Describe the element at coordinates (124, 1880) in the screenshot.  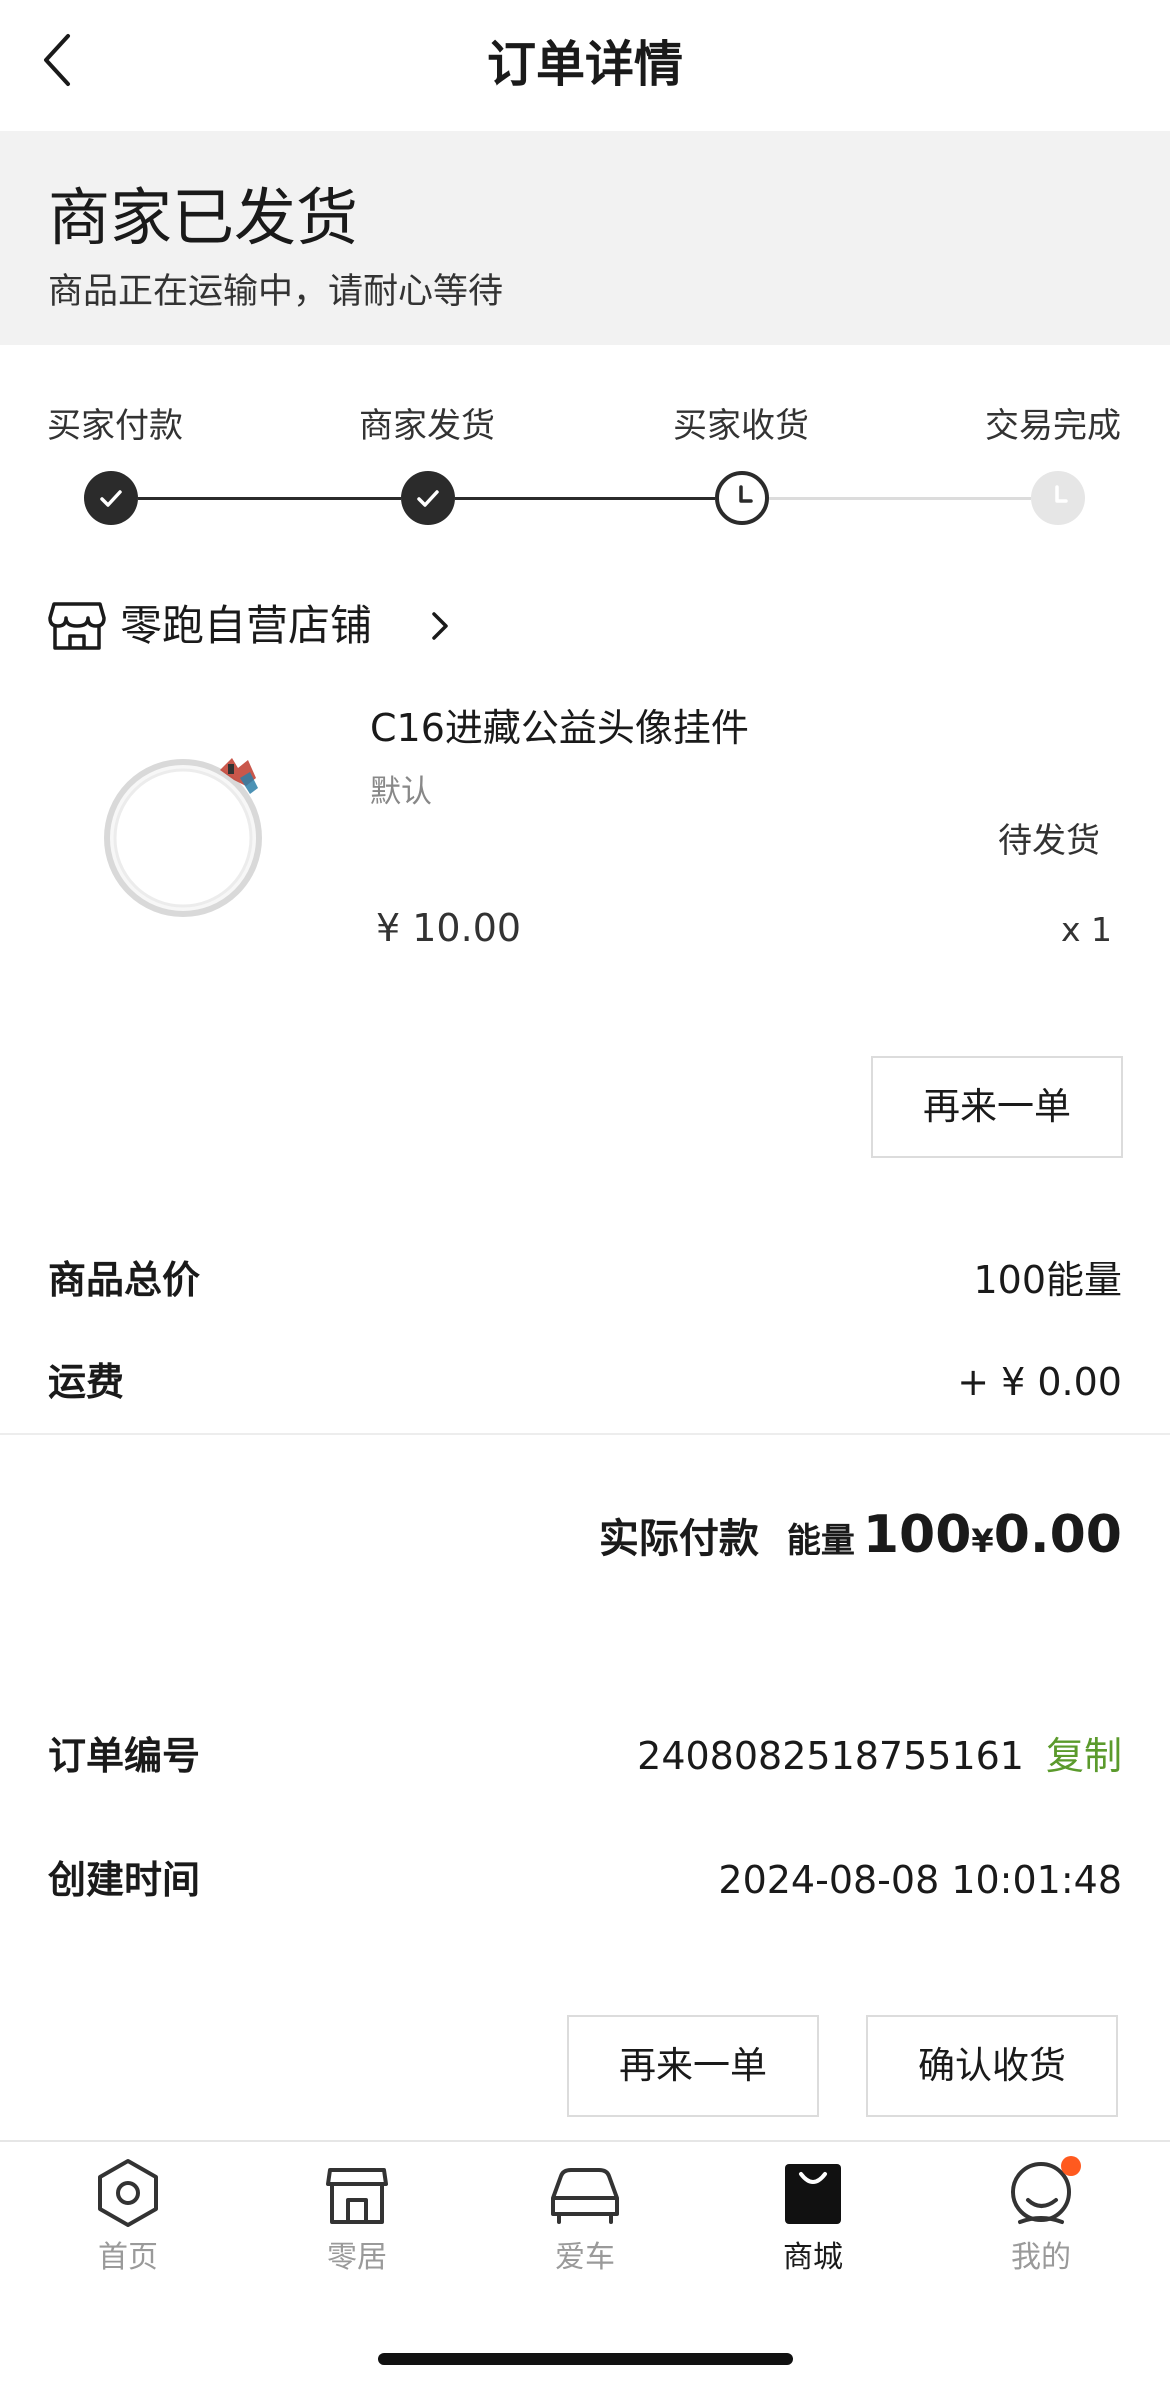
I see `created-time-label: 创建时间` at that location.